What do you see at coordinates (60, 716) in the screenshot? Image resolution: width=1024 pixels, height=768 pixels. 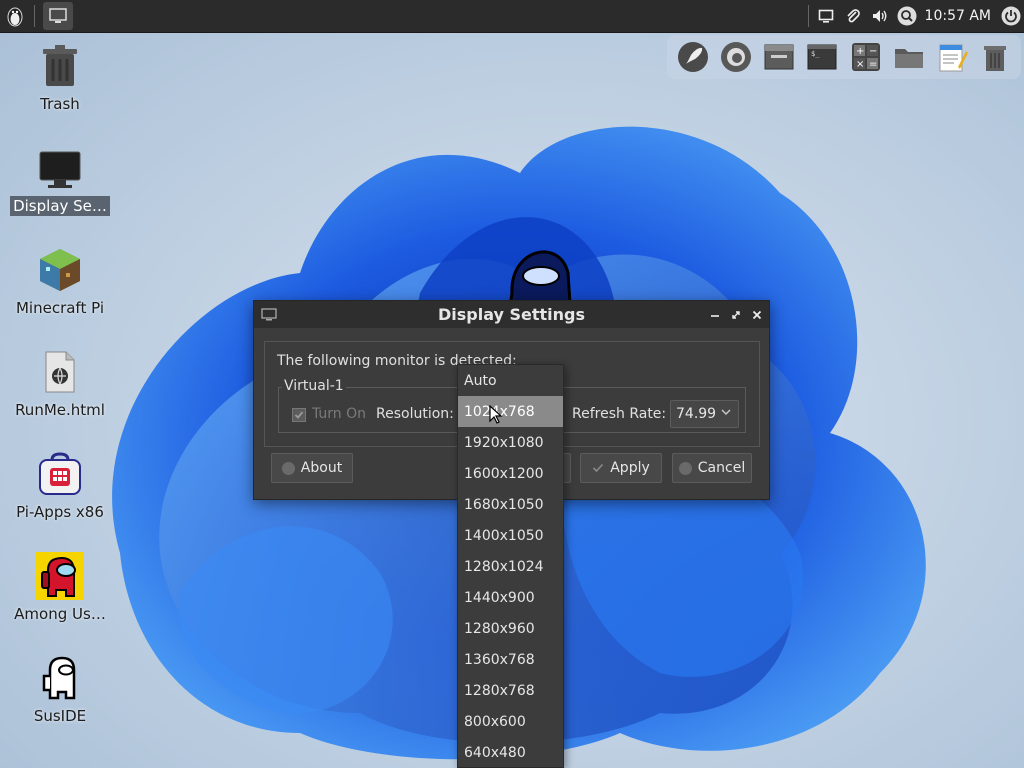 I see `desktop-icon-label: SusIDE` at bounding box center [60, 716].